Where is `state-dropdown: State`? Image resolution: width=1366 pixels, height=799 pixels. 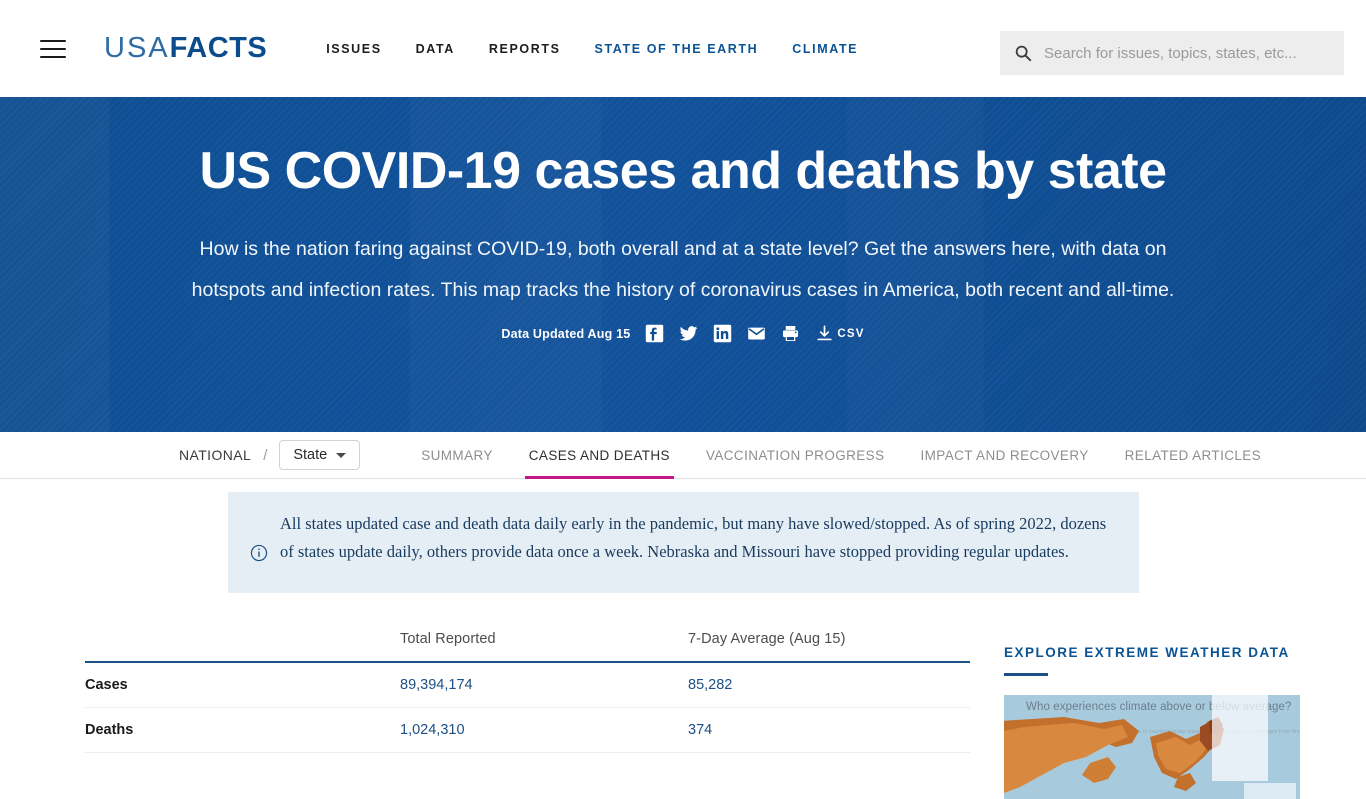 state-dropdown: State is located at coordinates (320, 455).